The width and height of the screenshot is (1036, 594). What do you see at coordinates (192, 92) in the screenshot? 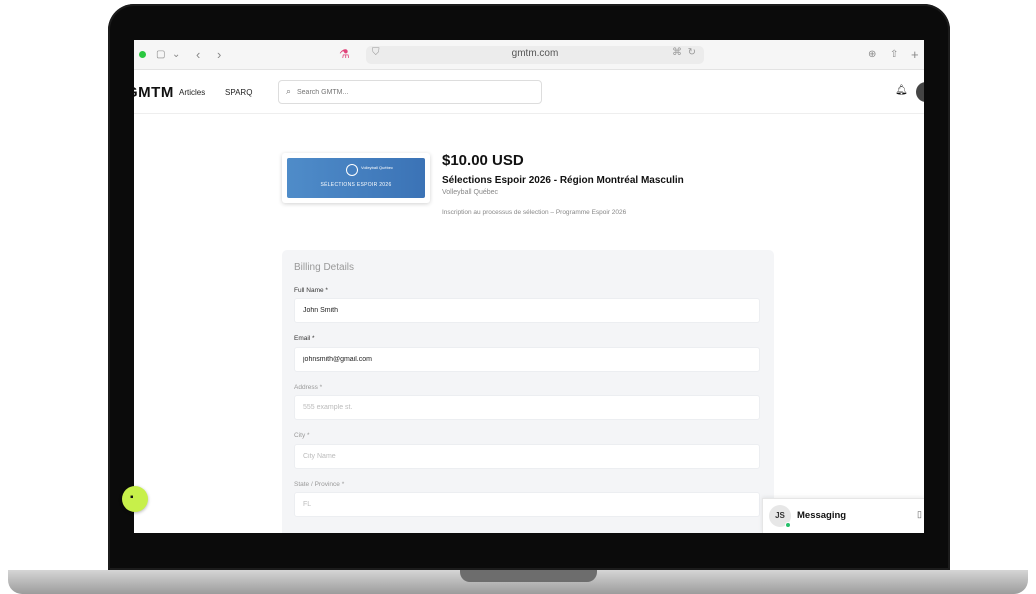
I see `nav-link-articles: Articles` at bounding box center [192, 92].